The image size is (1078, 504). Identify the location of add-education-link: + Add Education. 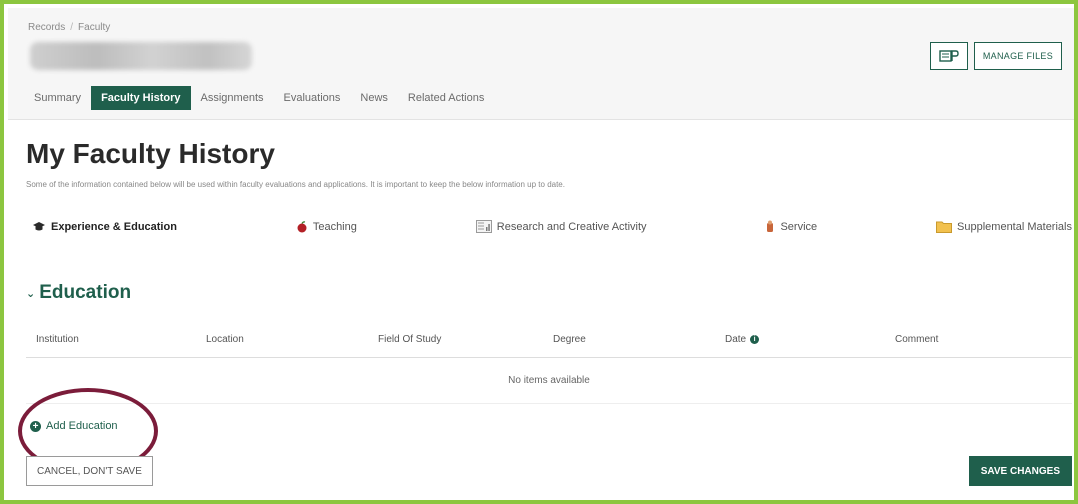
(74, 426).